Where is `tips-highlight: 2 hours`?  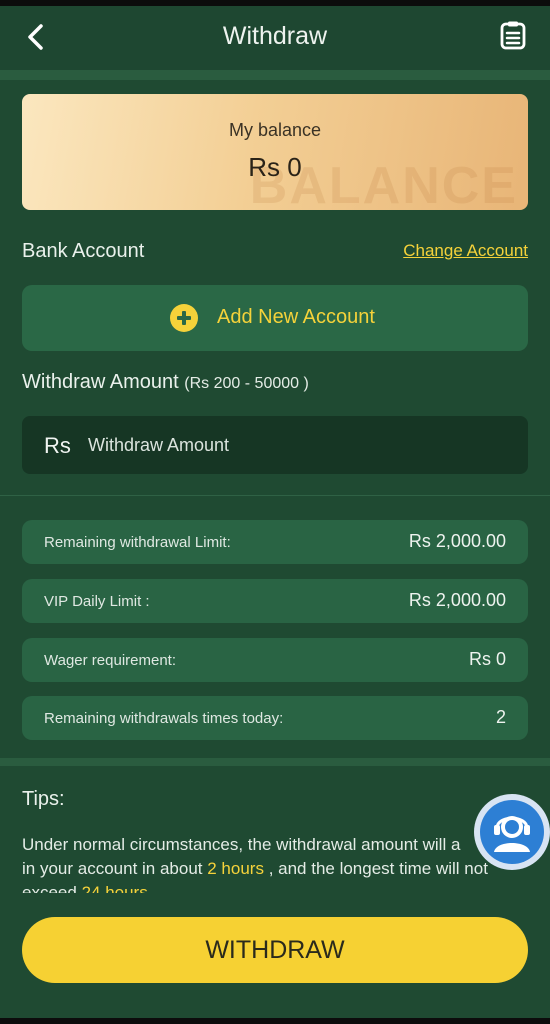
tips-highlight: 2 hours is located at coordinates (235, 868).